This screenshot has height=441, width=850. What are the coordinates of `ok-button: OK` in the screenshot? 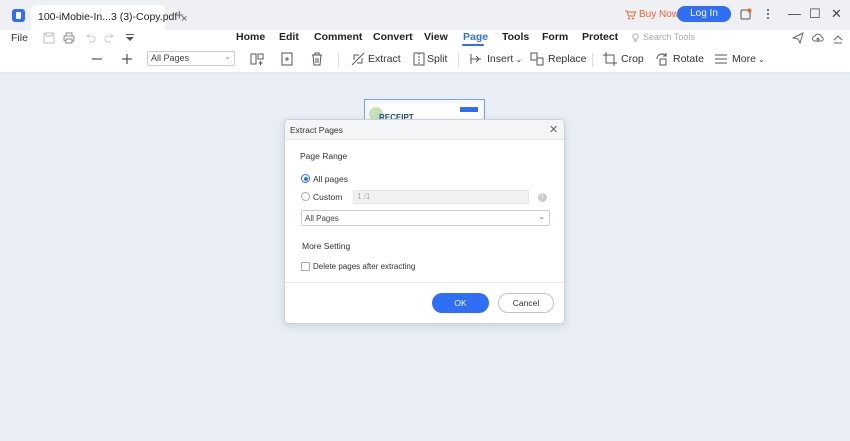 It's located at (460, 303).